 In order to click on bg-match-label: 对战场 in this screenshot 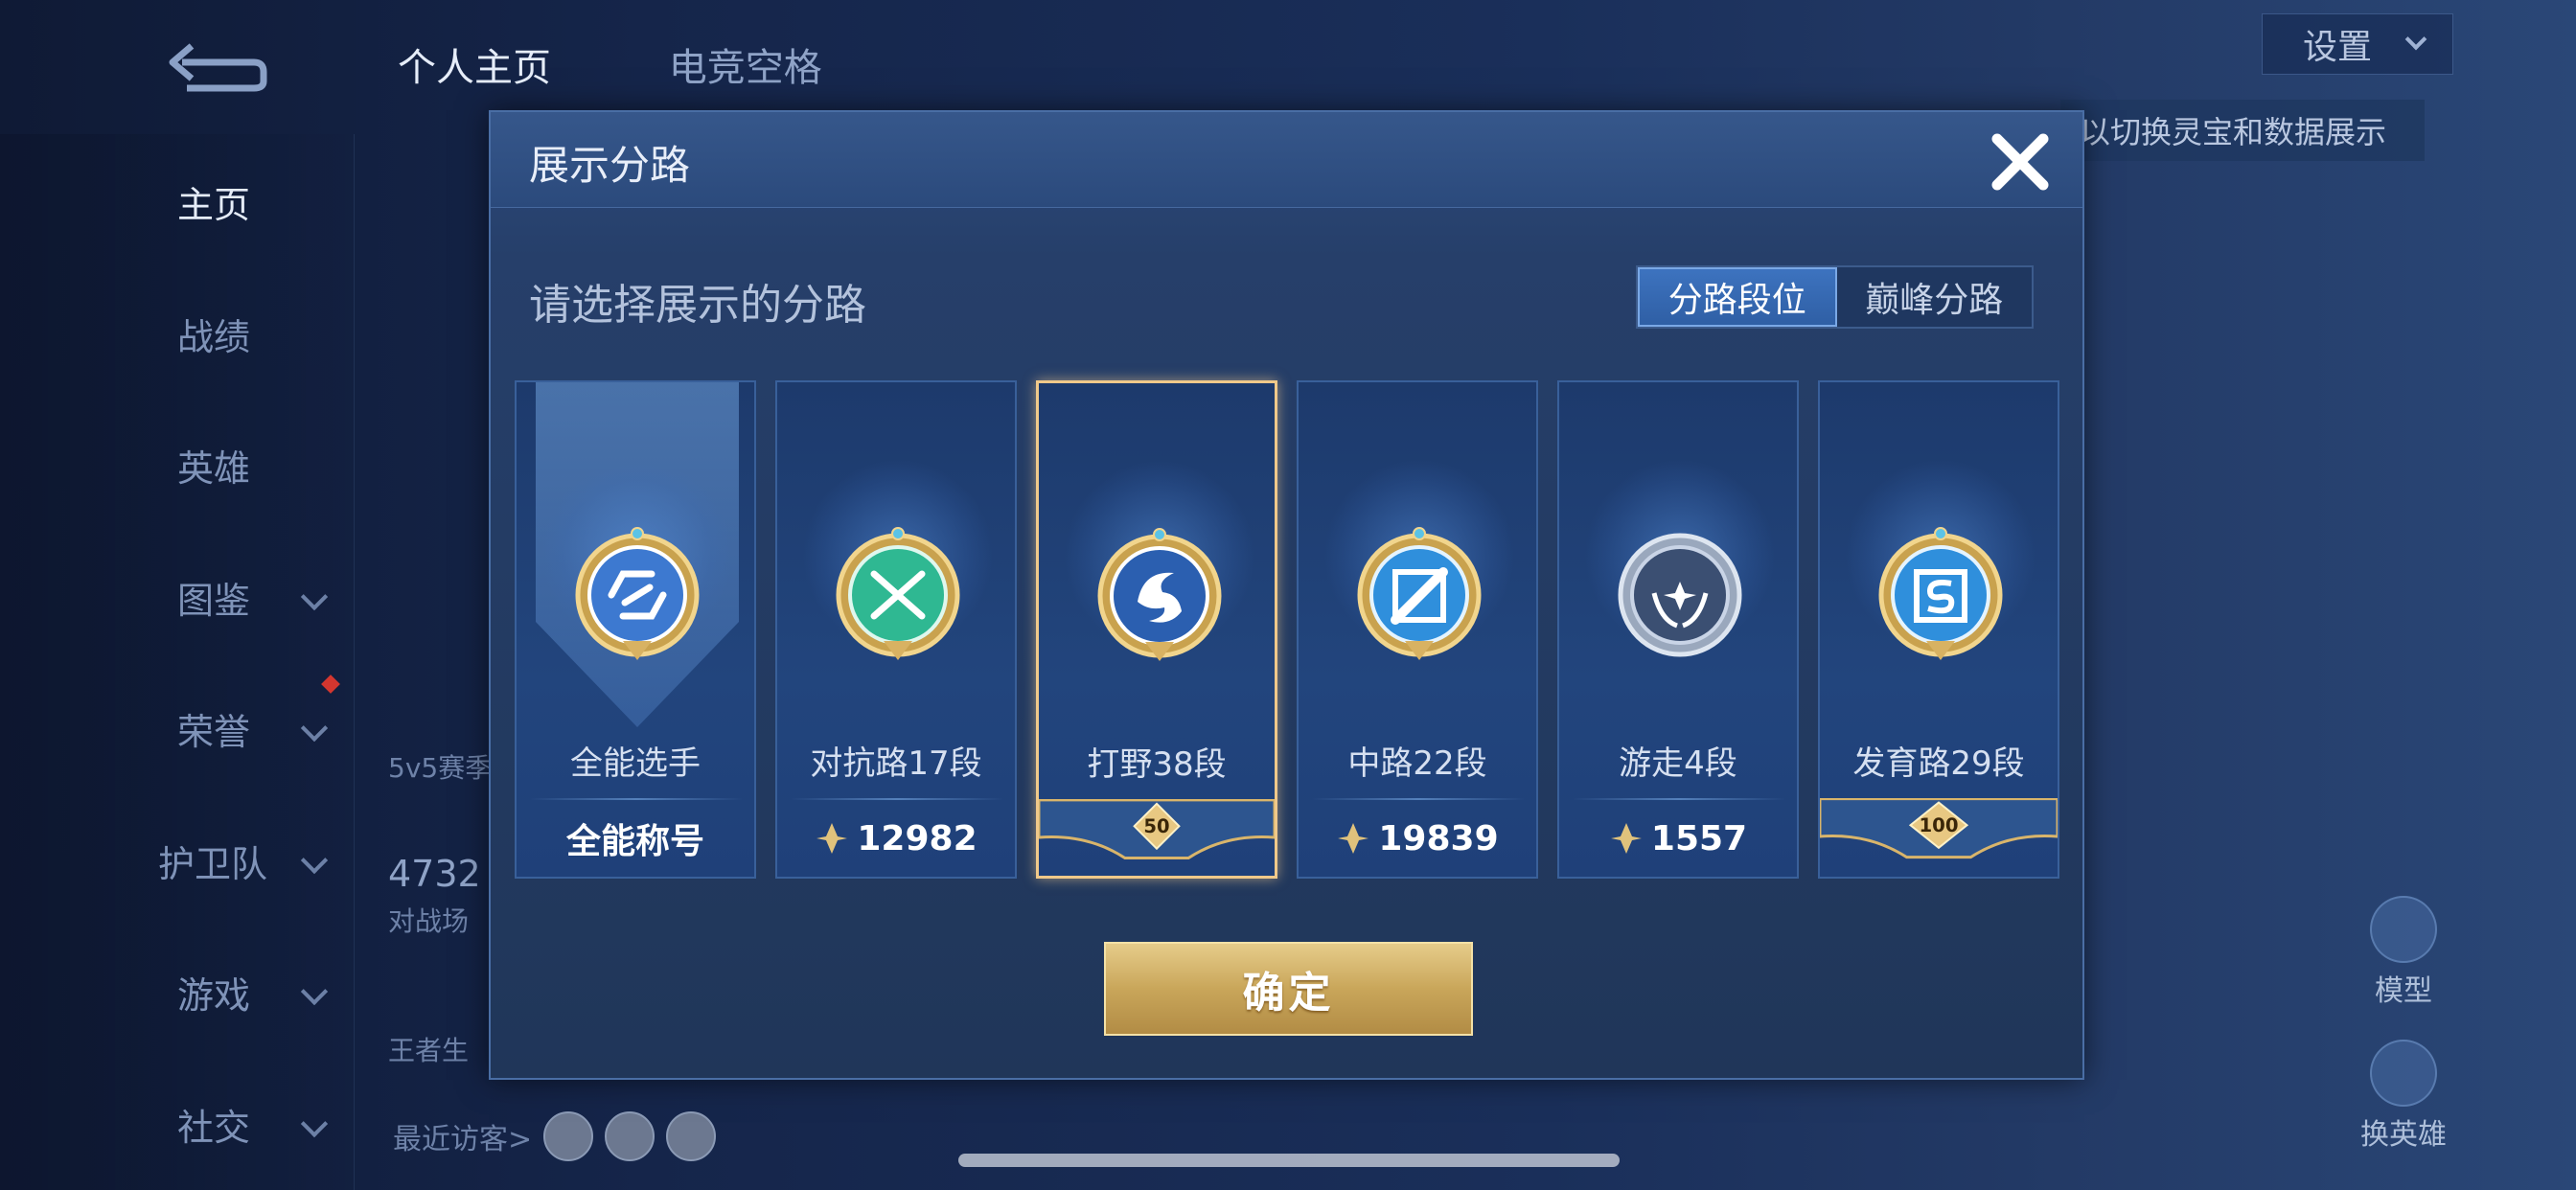, I will do `click(429, 921)`.